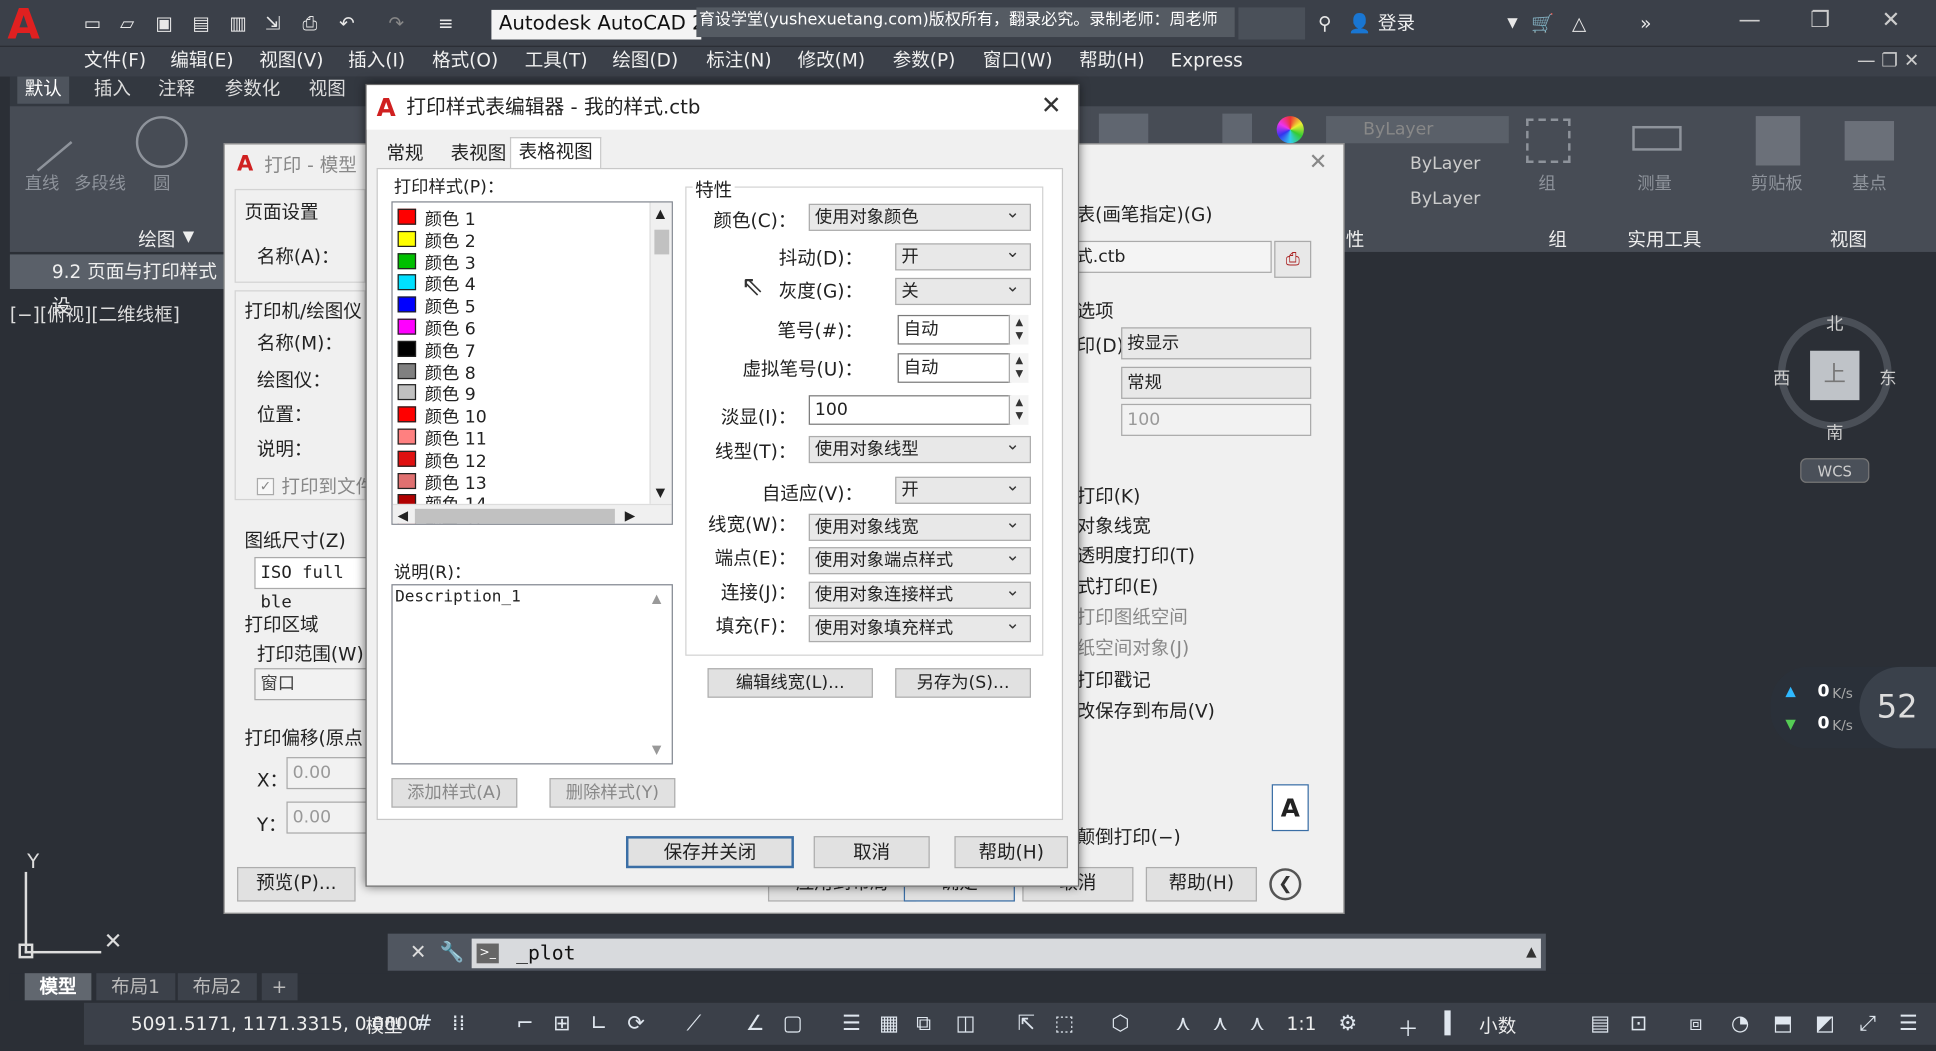 The width and height of the screenshot is (1936, 1051). I want to click on pen-number-spinner: ▲ ▼, so click(1018, 329).